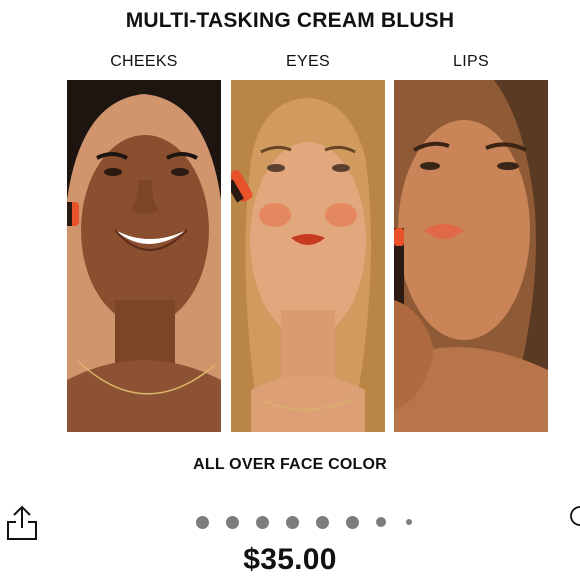  I want to click on promo-title: MULTI-TASKING CREAM BLUSH, so click(290, 20).